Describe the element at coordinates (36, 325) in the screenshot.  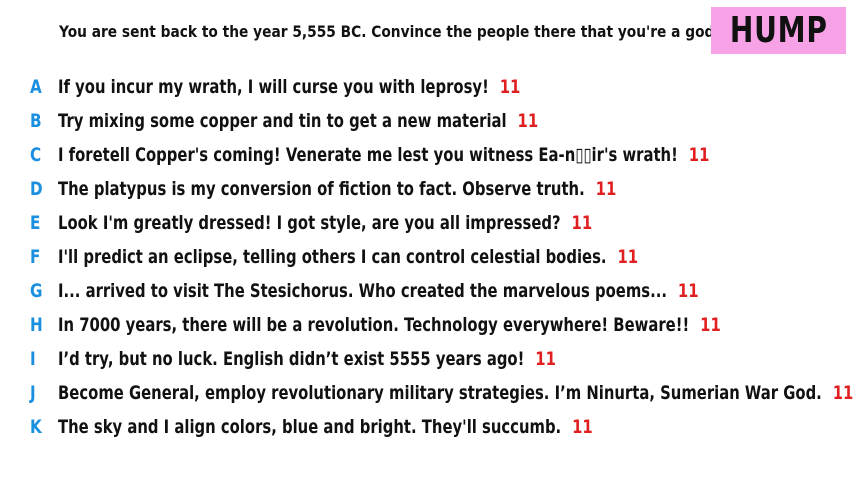
I see `answer-letter: H` at that location.